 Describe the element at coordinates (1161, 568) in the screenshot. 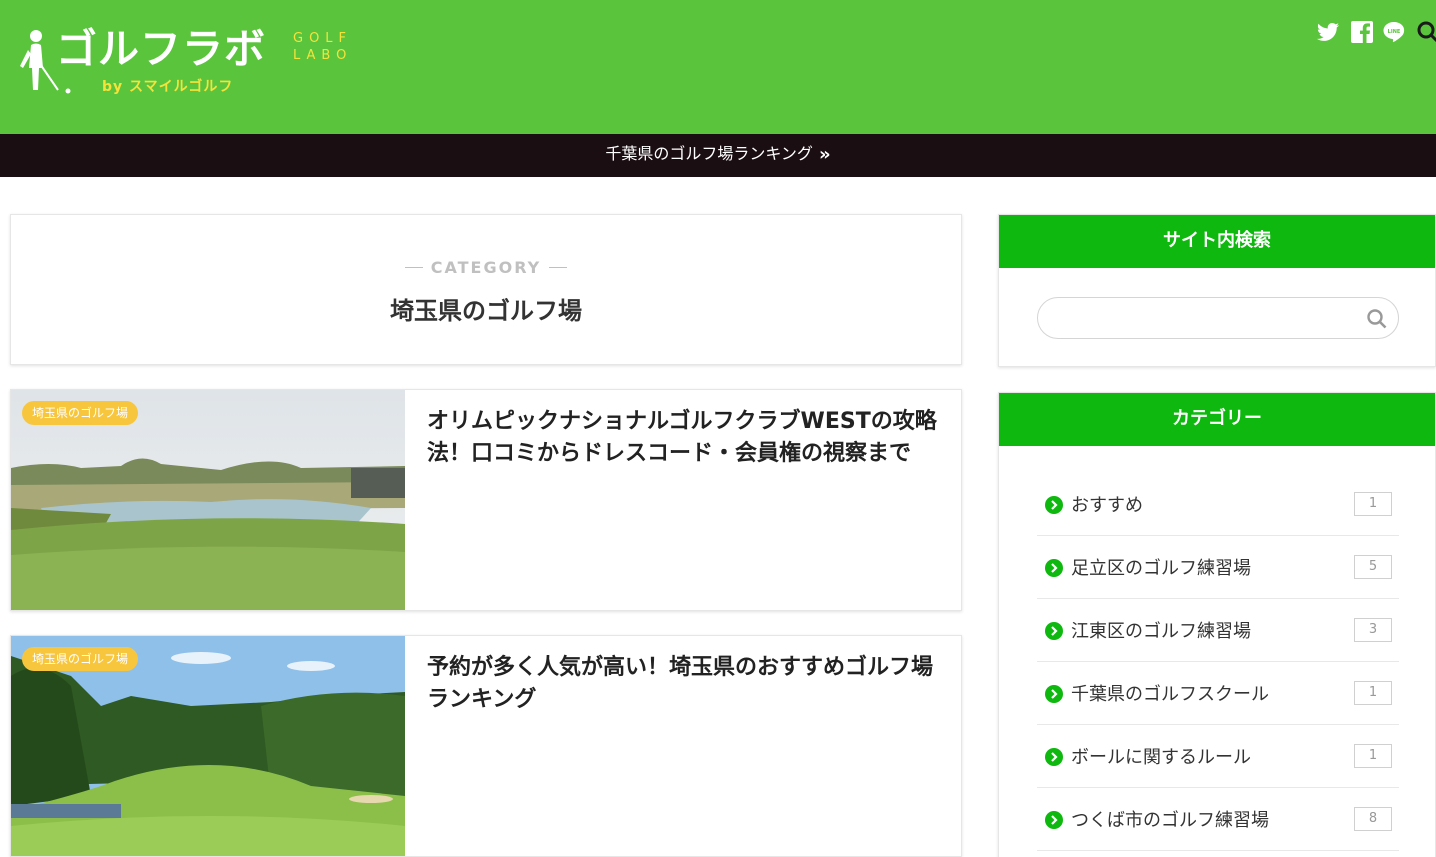

I see `category-name: 足立区のゴルフ練習場` at that location.